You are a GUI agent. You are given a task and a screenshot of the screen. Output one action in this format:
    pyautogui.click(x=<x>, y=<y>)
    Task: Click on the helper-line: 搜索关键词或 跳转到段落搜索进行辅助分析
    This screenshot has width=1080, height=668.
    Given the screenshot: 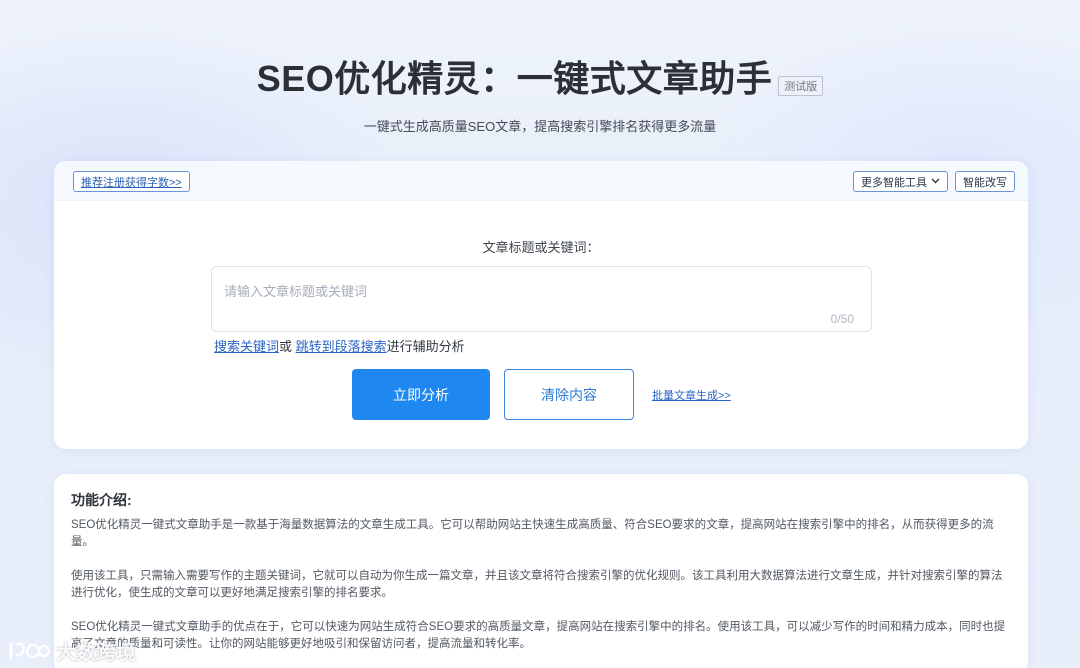 What is the action you would take?
    pyautogui.click(x=339, y=345)
    